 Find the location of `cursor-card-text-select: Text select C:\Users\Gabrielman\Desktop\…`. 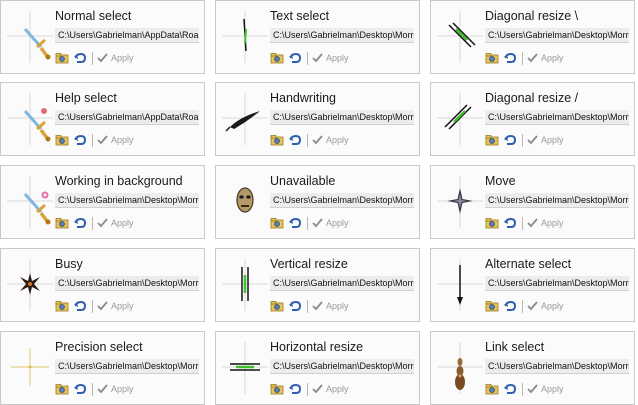

cursor-card-text-select: Text select C:\Users\Gabrielman\Desktop\… is located at coordinates (317, 37).